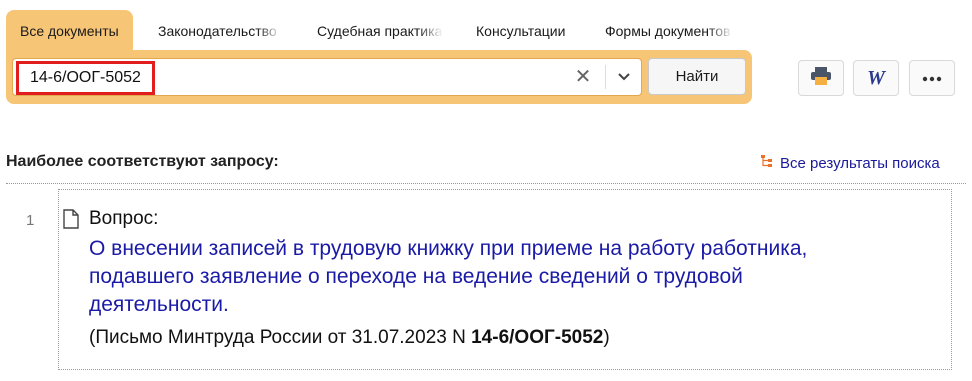 This screenshot has width=972, height=381. I want to click on word-icon: W, so click(876, 77).